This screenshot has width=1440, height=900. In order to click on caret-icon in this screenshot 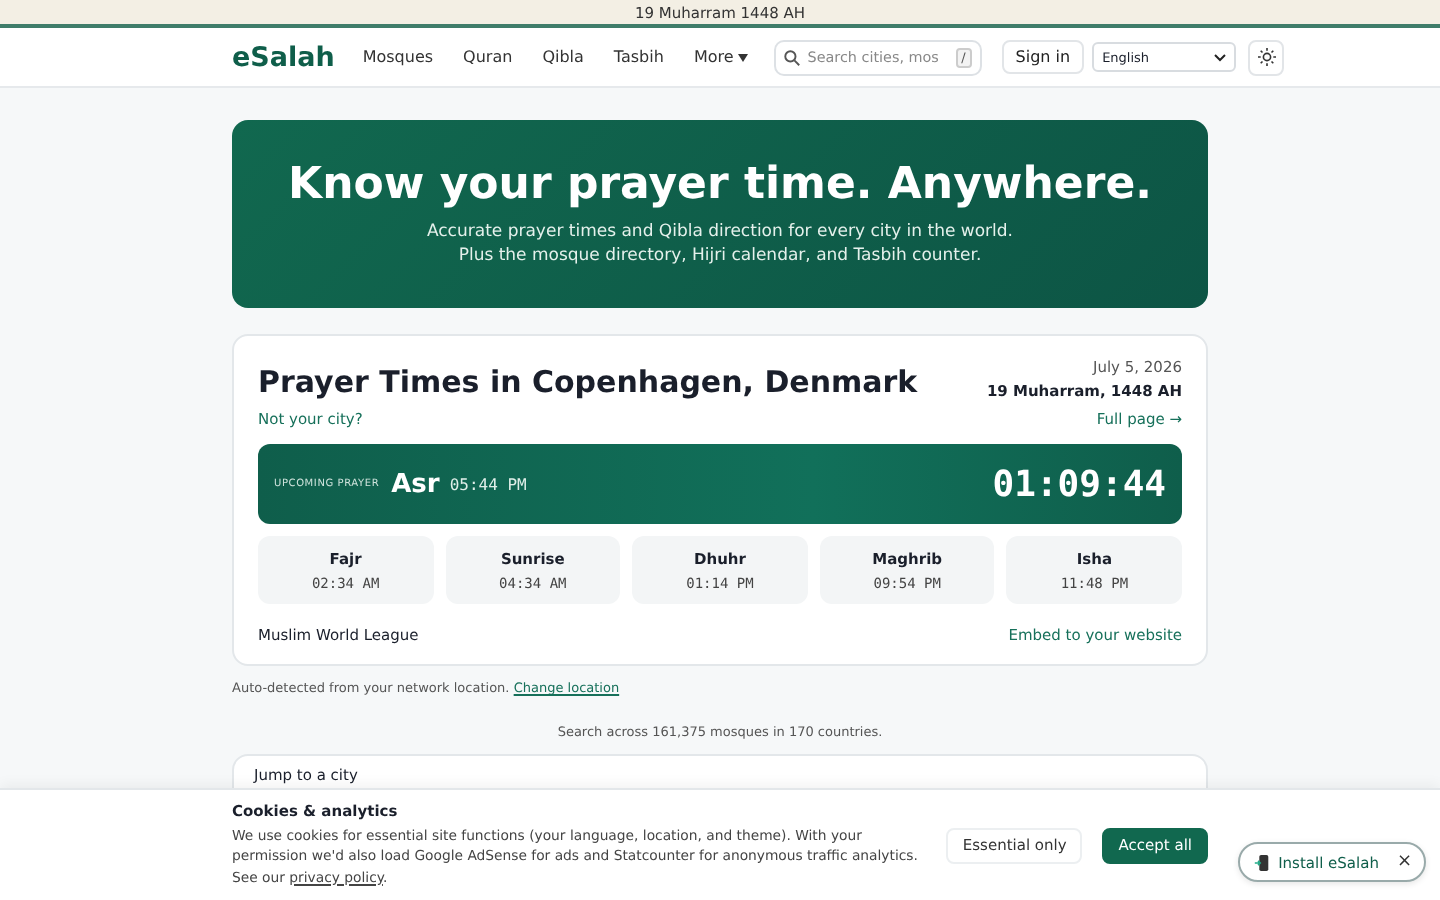, I will do `click(742, 57)`.